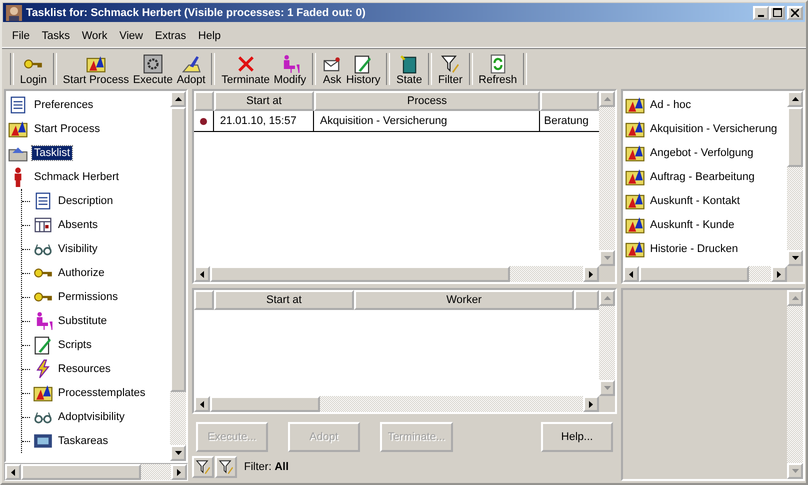  What do you see at coordinates (131, 36) in the screenshot?
I see `menu-item: View` at bounding box center [131, 36].